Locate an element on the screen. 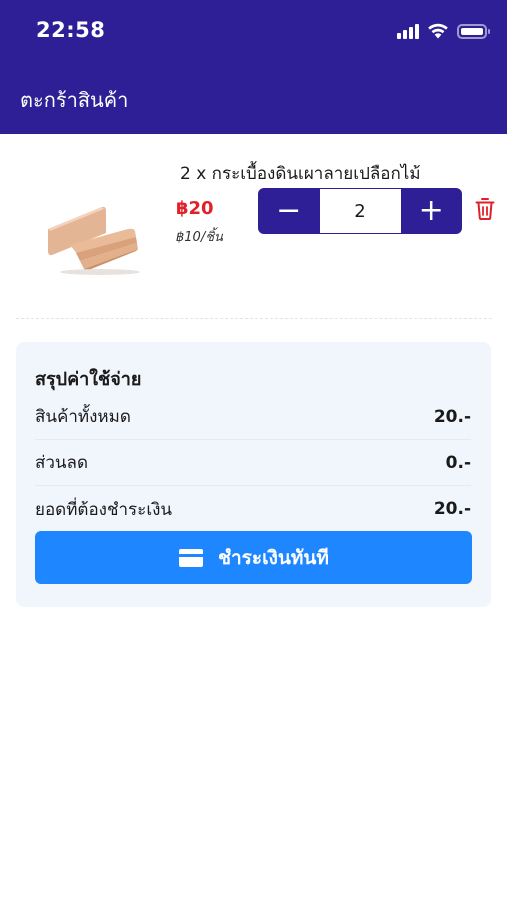  clay-tile-product-image is located at coordinates (94, 240).